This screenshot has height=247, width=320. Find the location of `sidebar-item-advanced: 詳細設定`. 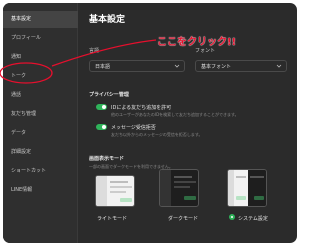

sidebar-item-advanced: 詳細設定 is located at coordinates (40, 152).